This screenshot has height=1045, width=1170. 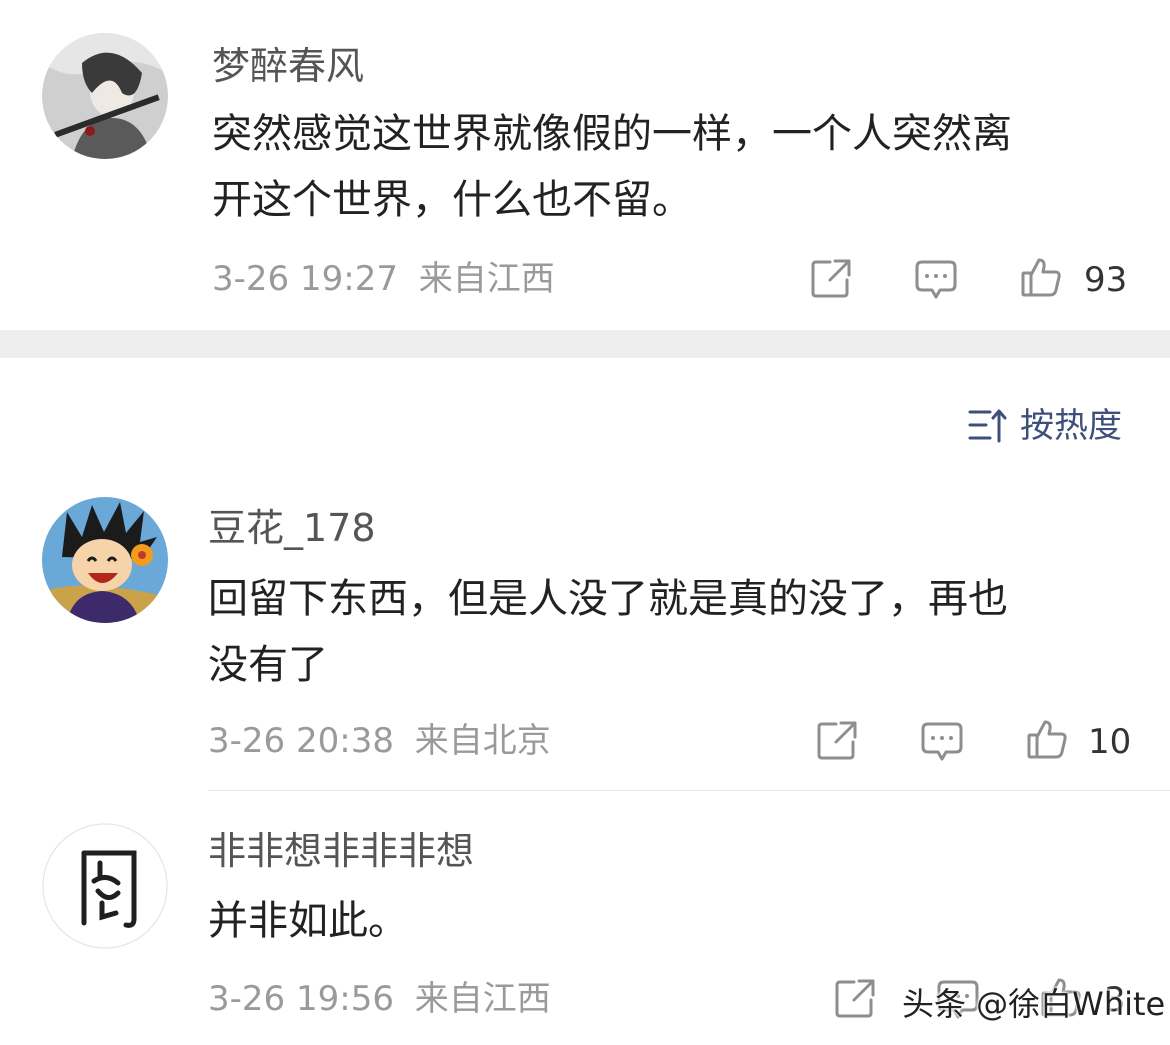 I want to click on comment-content: 并非如此。, so click(x=658, y=921).